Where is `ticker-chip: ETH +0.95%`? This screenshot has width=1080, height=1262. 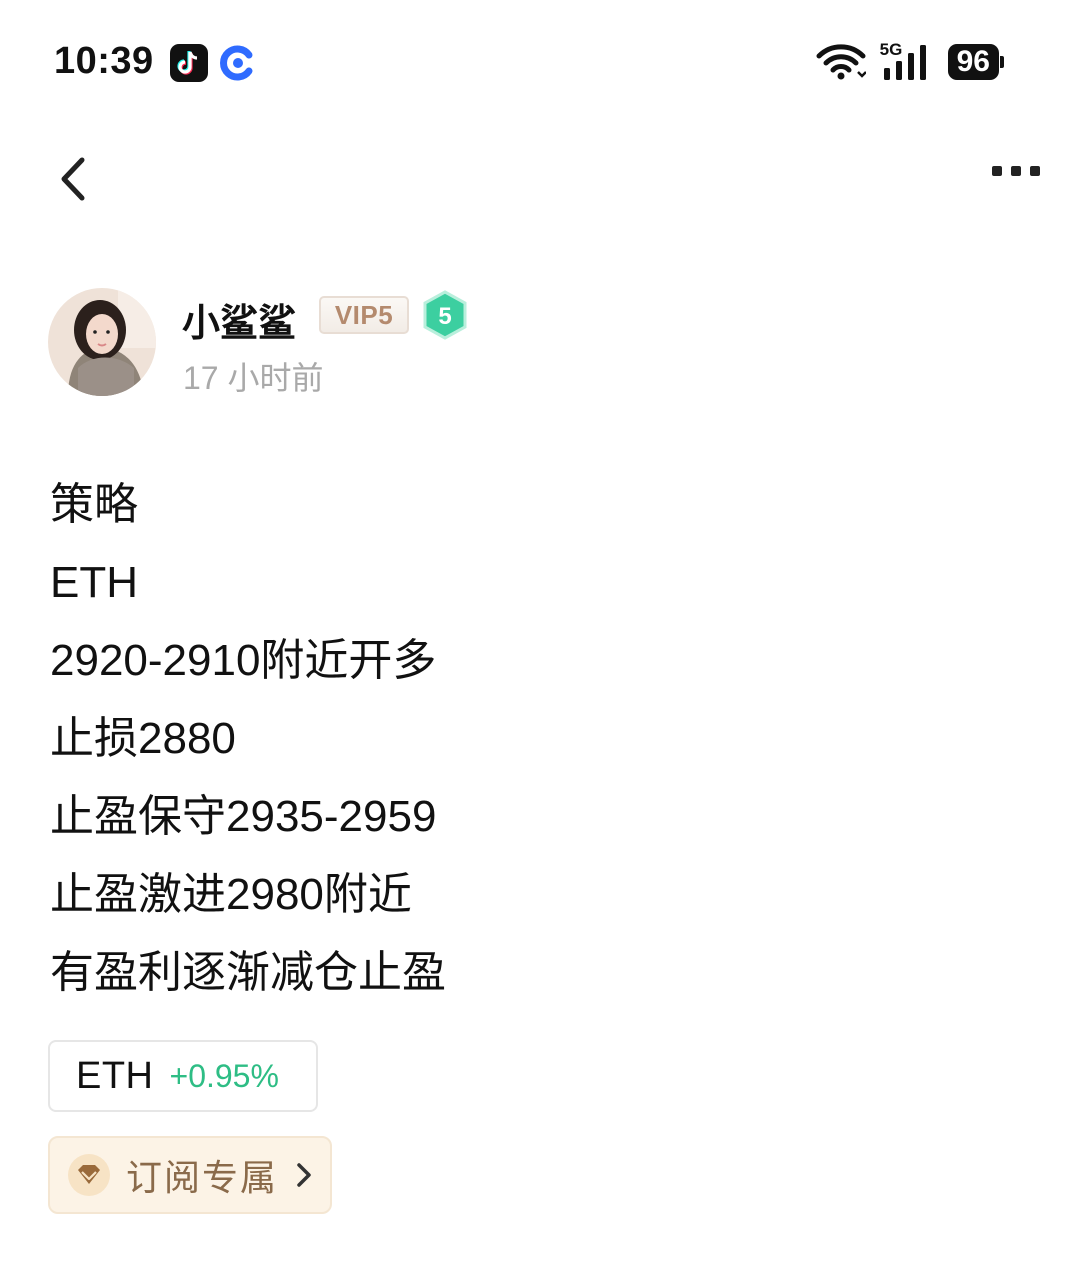
ticker-chip: ETH +0.95% is located at coordinates (183, 1076).